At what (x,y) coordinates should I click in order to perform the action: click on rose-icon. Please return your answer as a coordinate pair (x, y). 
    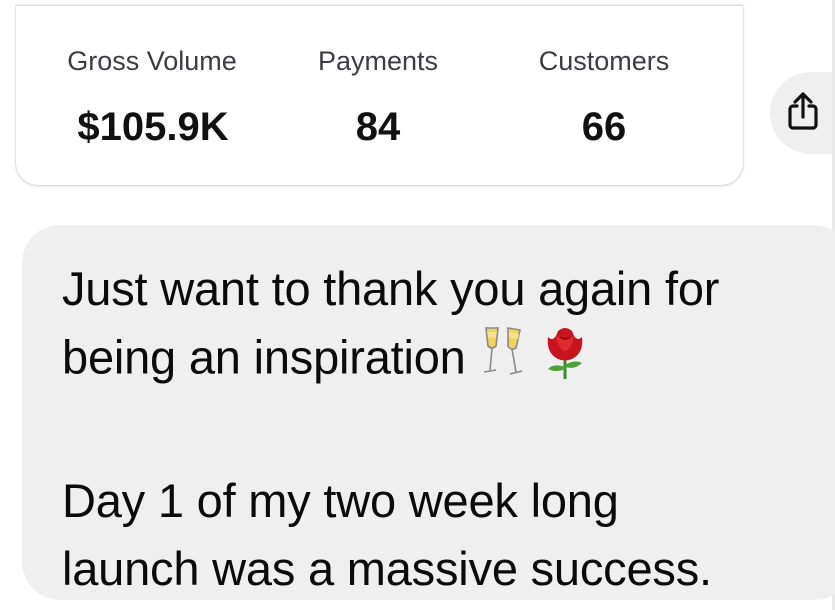
    Looking at the image, I should click on (565, 361).